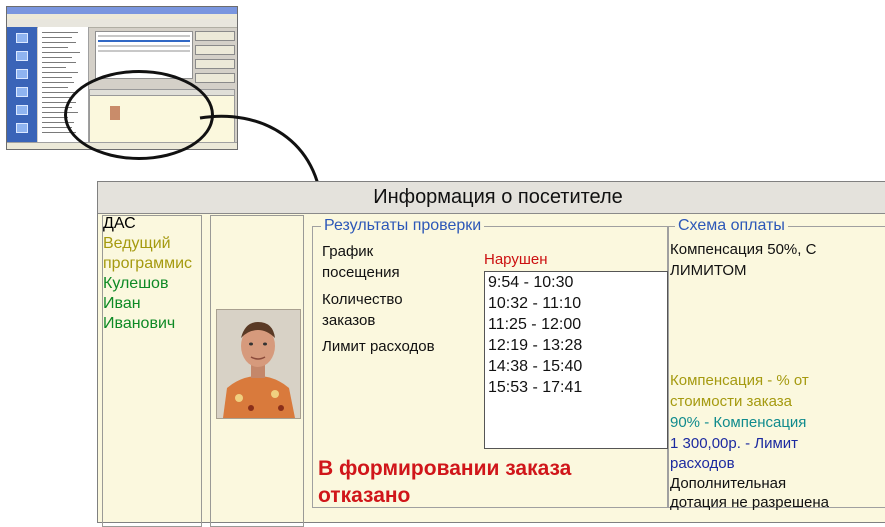 Image resolution: width=885 pixels, height=527 pixels. What do you see at coordinates (708, 270) in the screenshot?
I see `compensation-line-2: ЛИМИТОМ` at bounding box center [708, 270].